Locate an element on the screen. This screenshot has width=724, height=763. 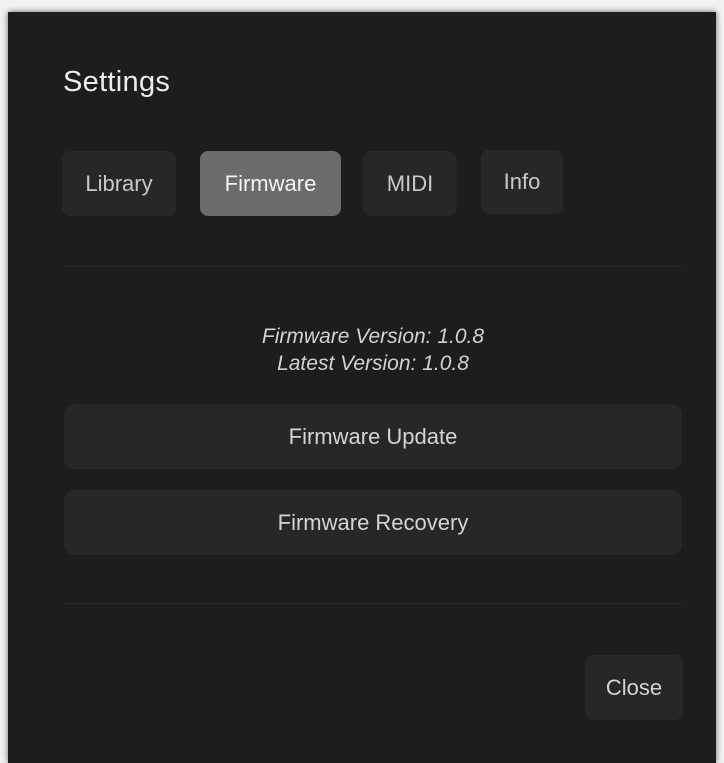
tabs-divider is located at coordinates (373, 266).